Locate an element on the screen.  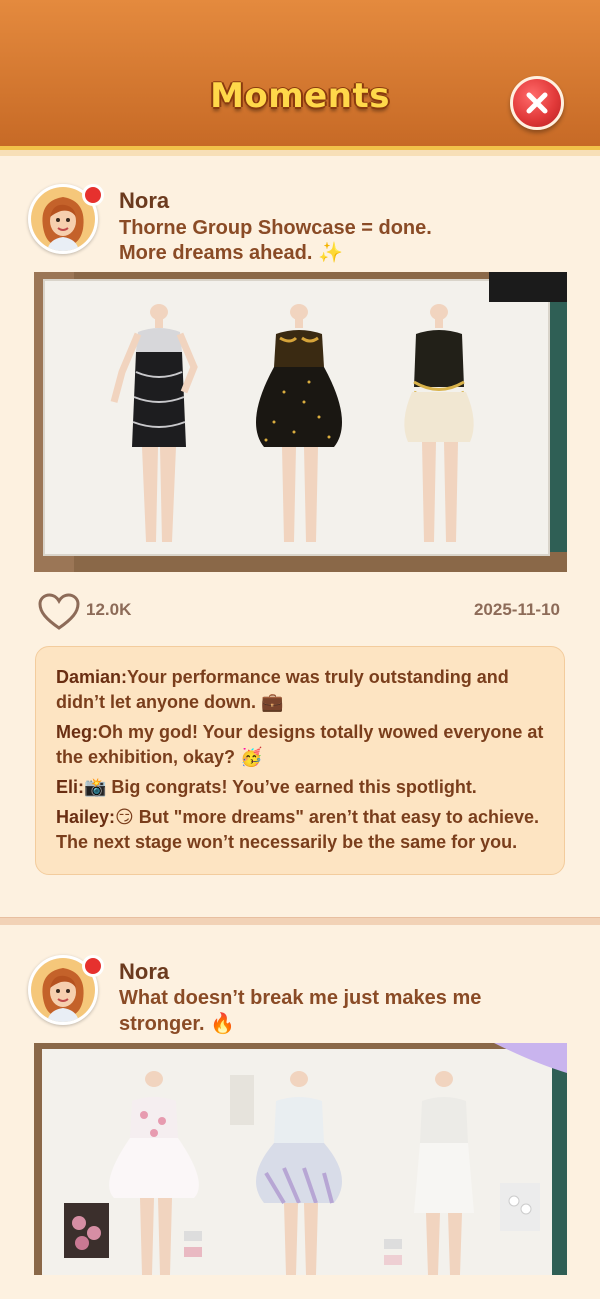
post-date: 2025-11-10 is located at coordinates (516, 609).